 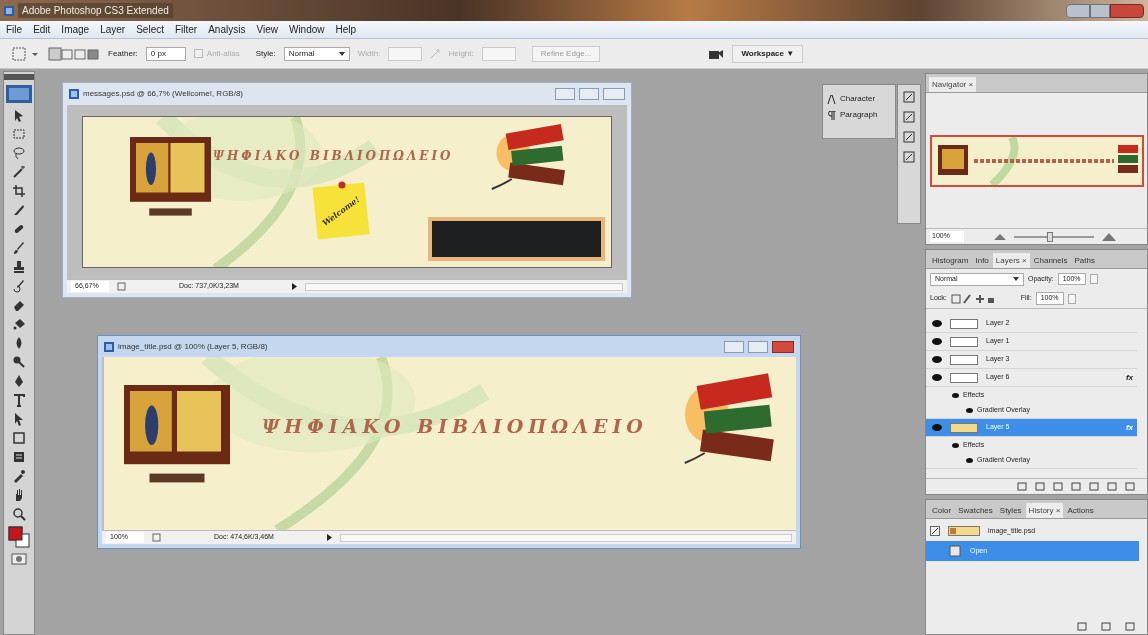 I want to click on panel-tab: History ×, so click(x=1044, y=510).